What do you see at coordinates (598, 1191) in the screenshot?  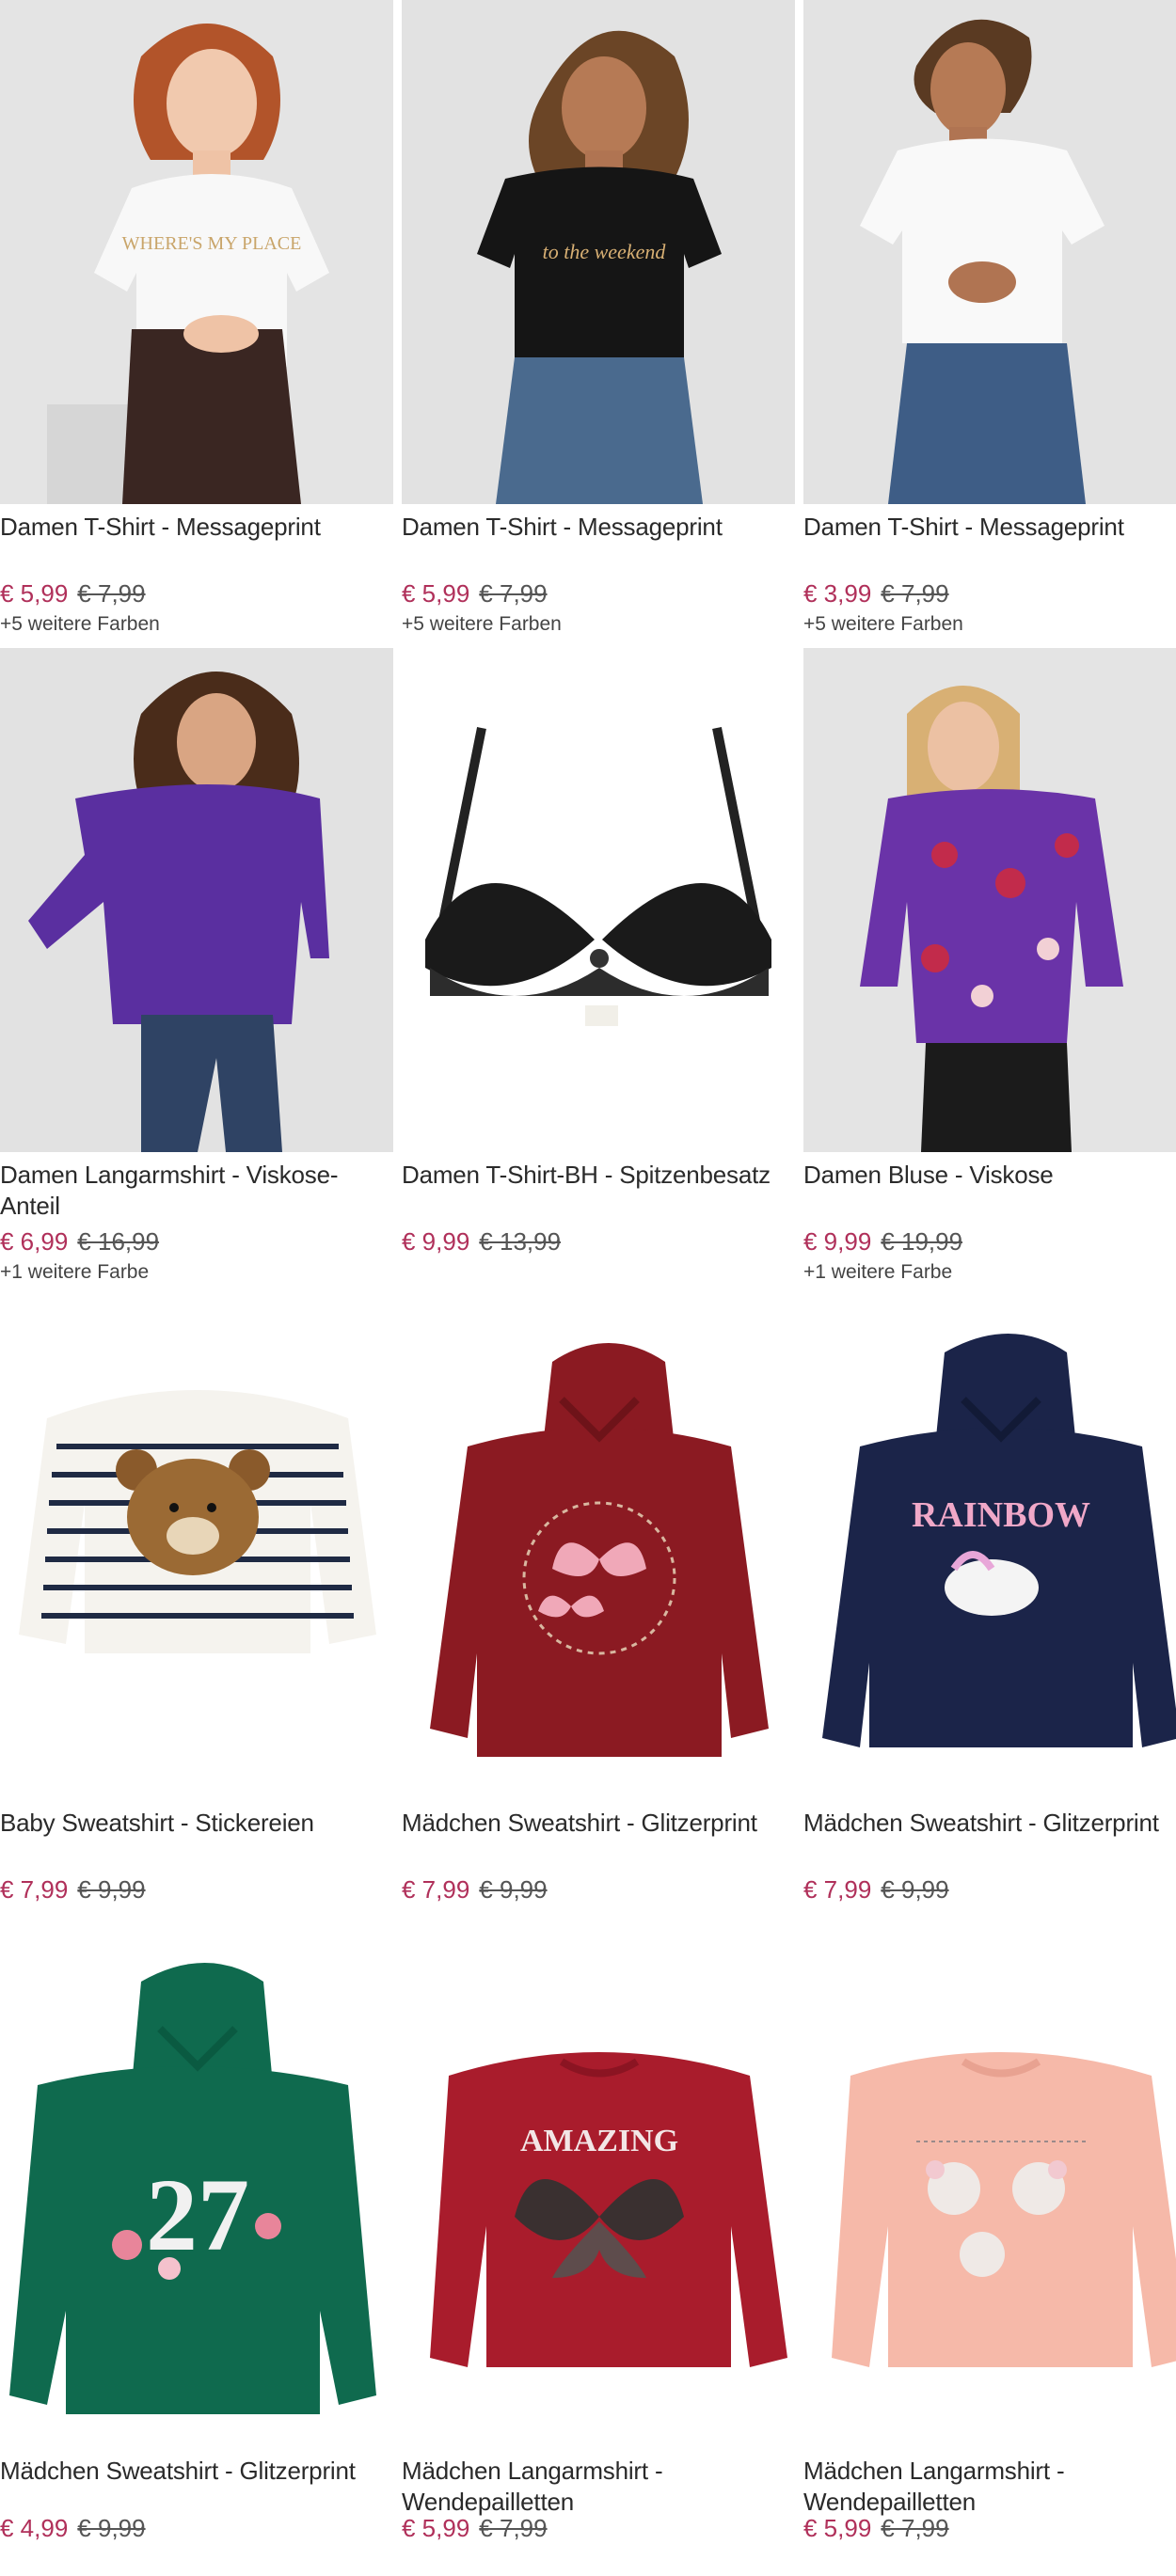 I see `product-title: Damen T-Shirt-BH - Spitzenbesatz` at bounding box center [598, 1191].